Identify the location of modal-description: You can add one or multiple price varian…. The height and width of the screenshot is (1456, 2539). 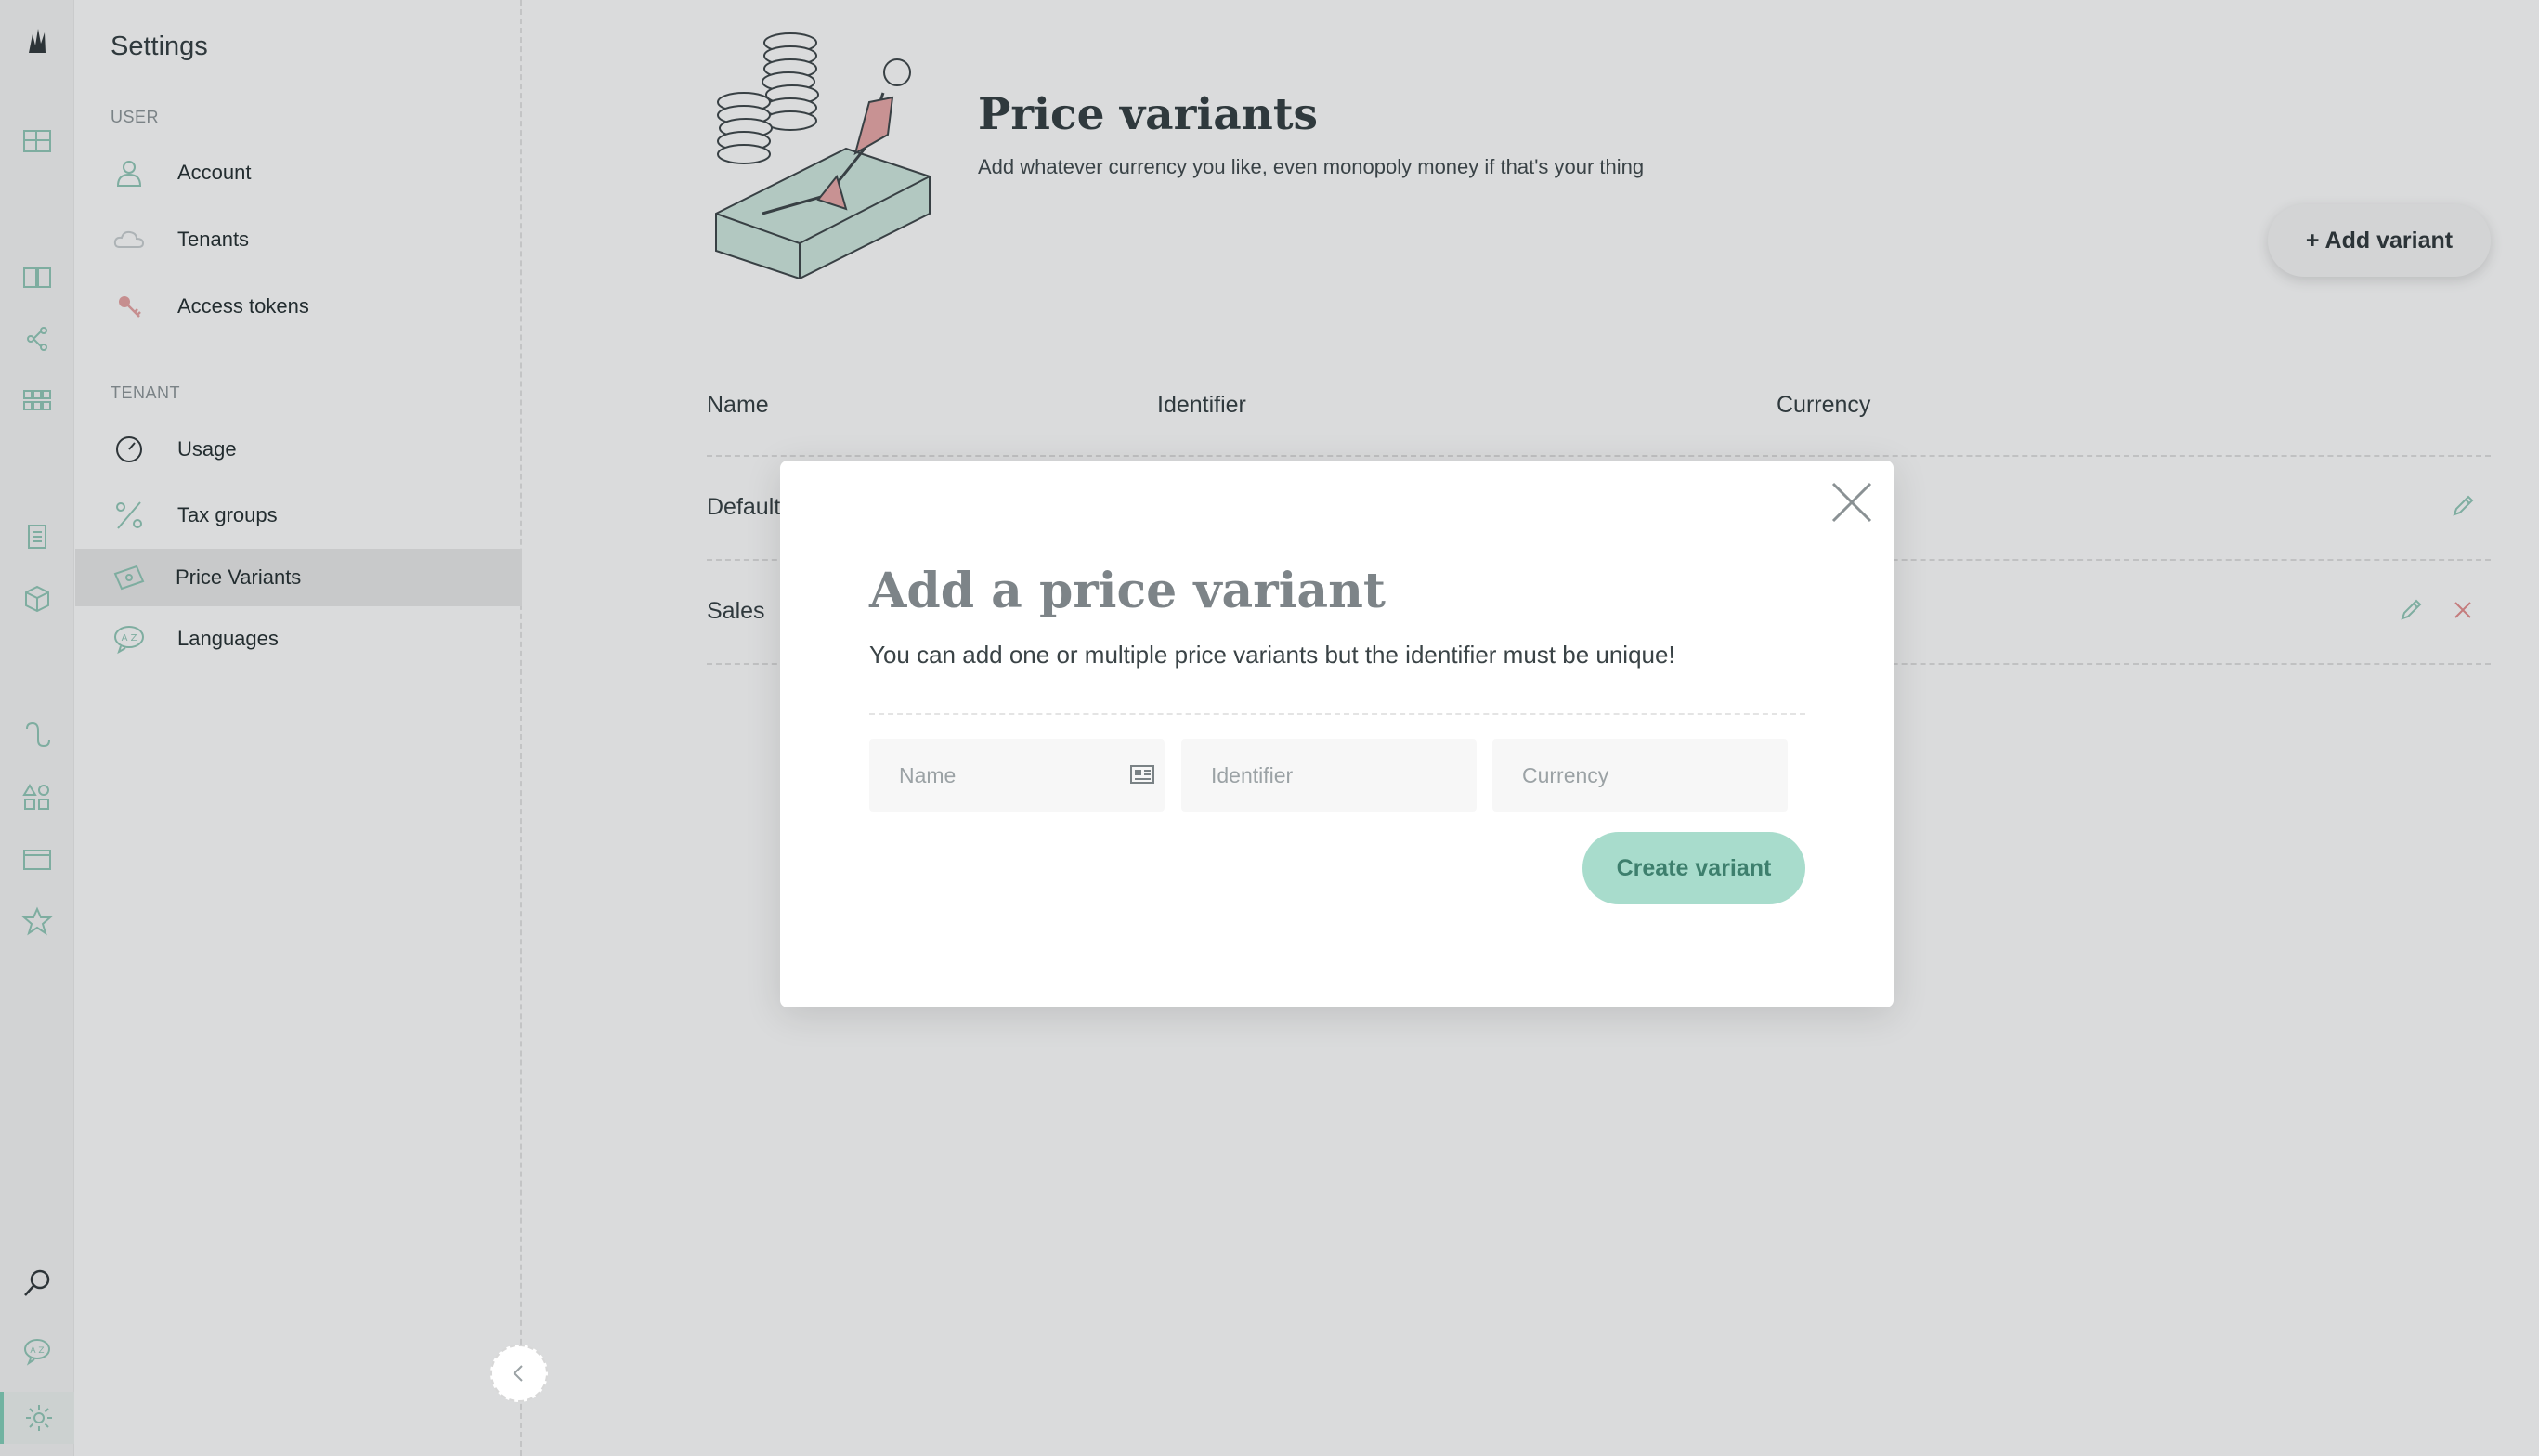
(1272, 655).